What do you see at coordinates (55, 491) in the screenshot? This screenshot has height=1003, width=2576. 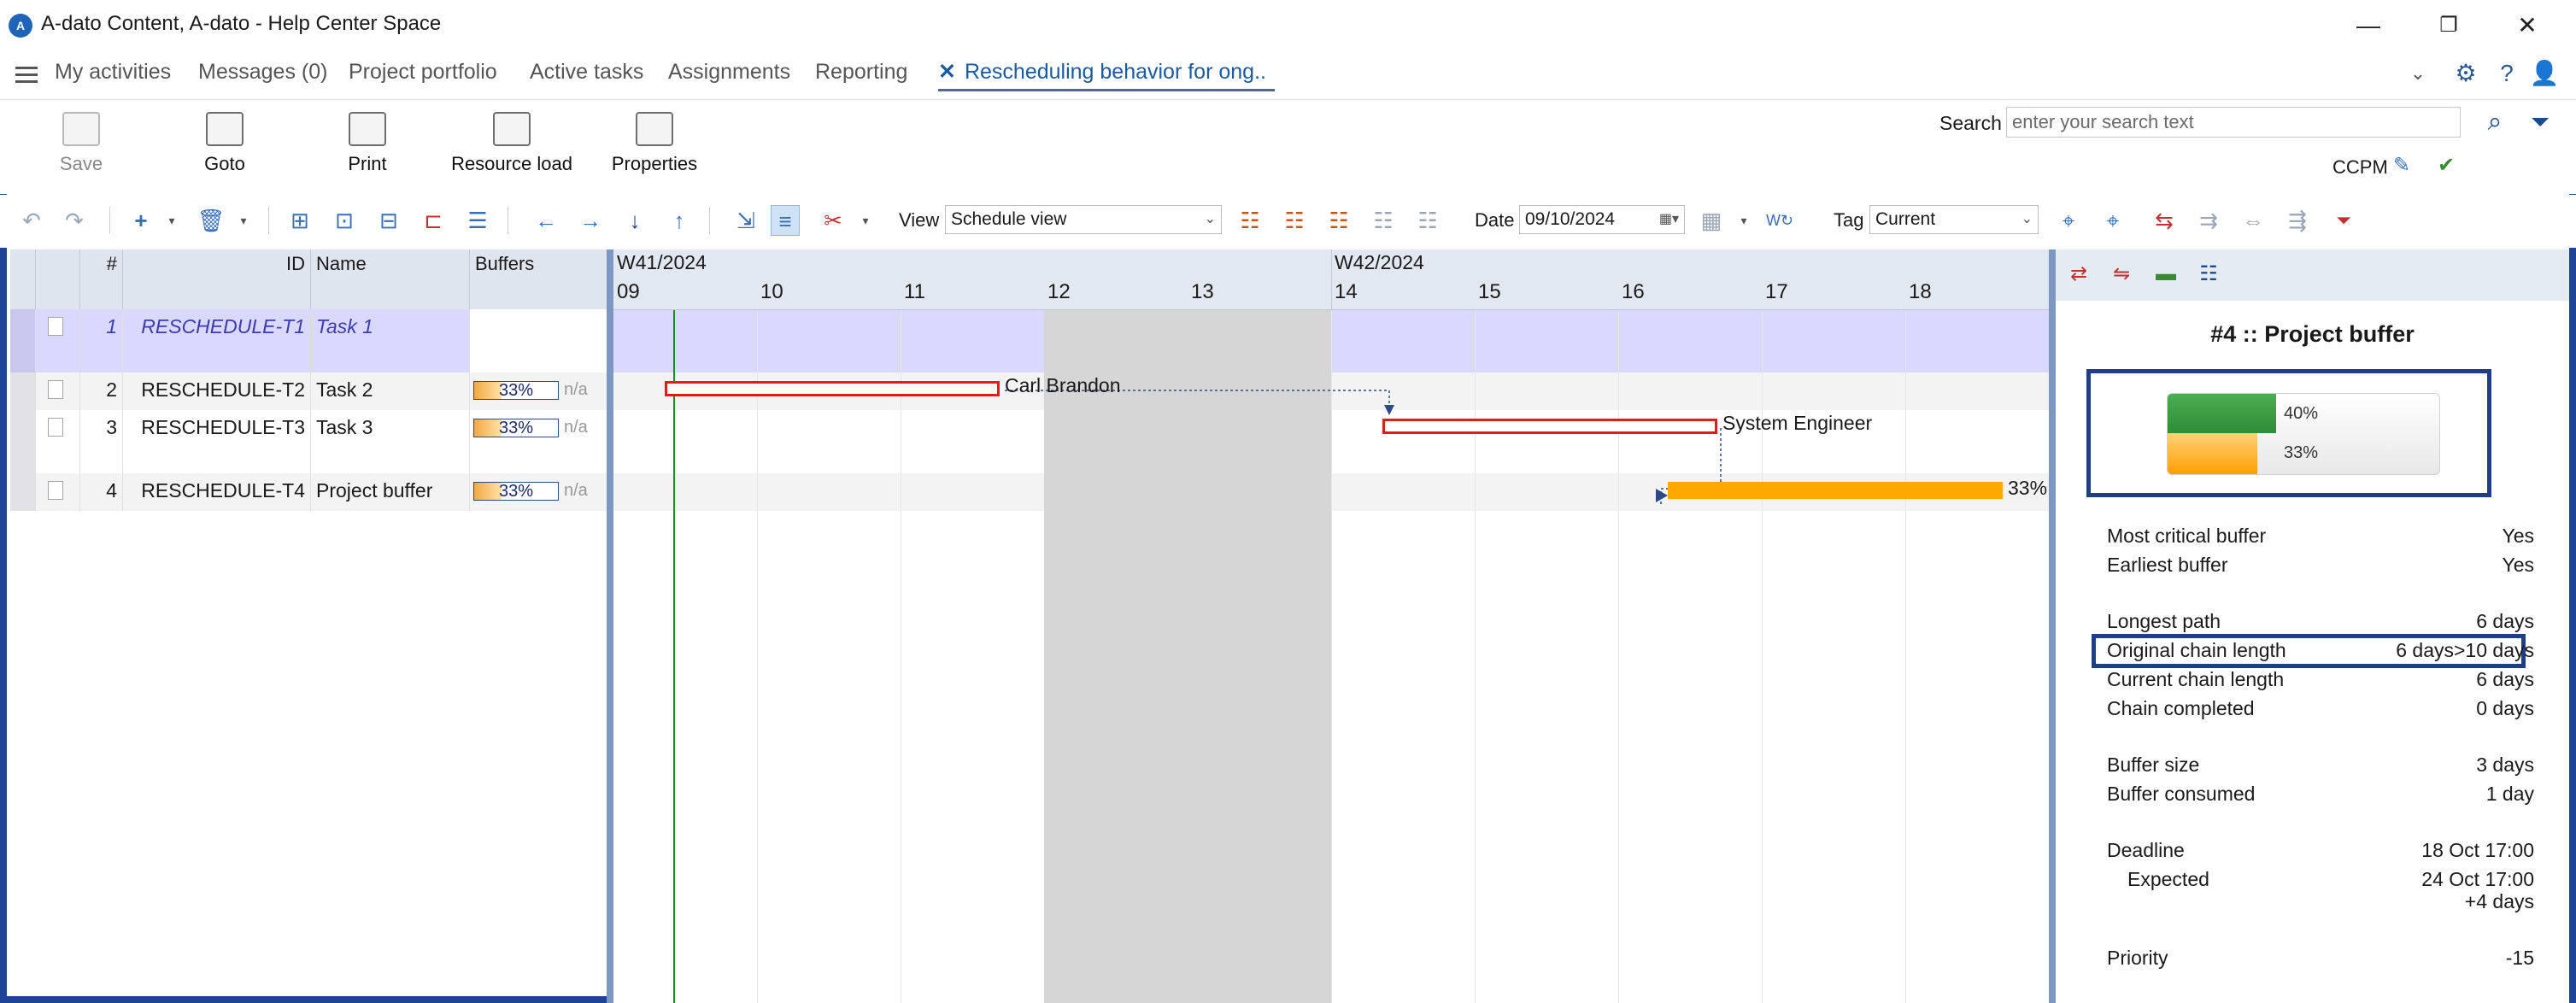 I see `document-icon` at bounding box center [55, 491].